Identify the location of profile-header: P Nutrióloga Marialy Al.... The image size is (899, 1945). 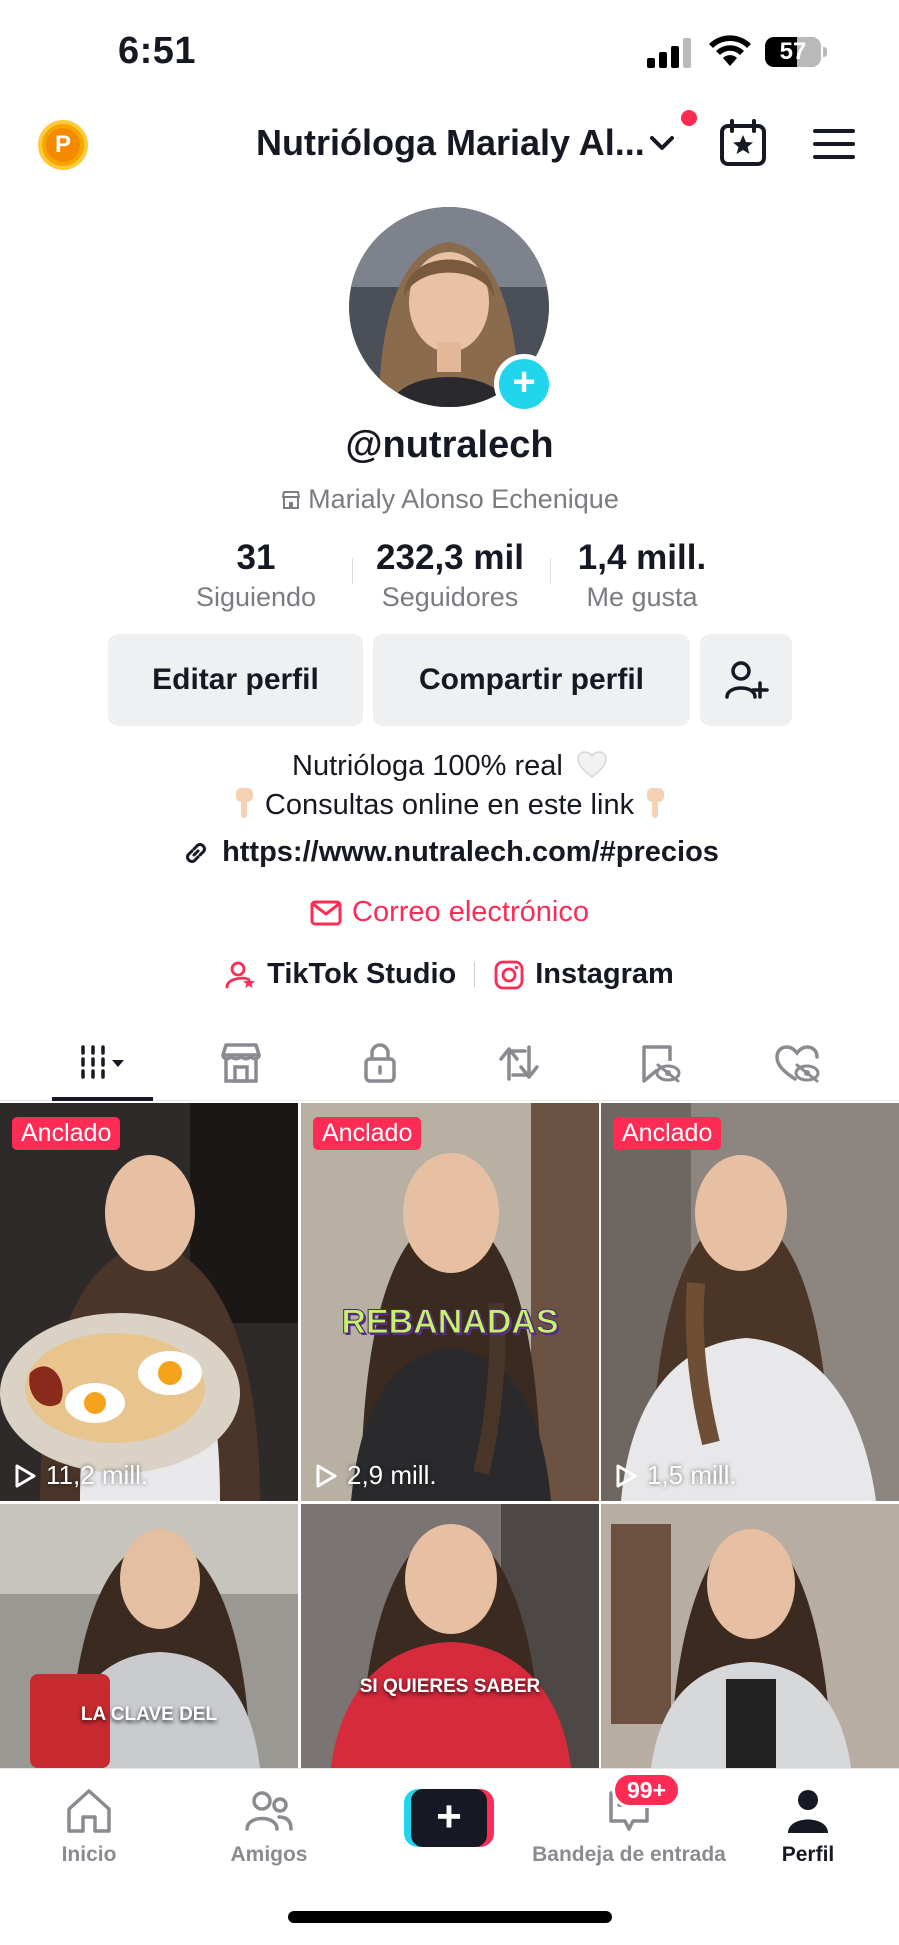
(449, 145).